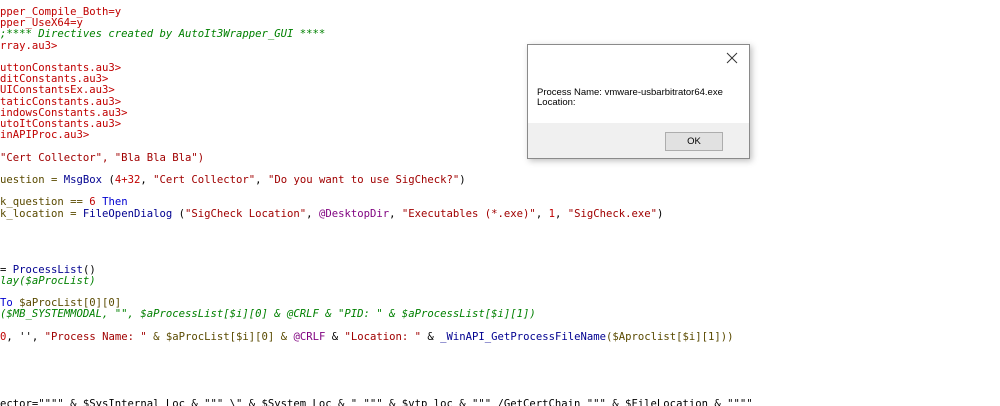 This screenshot has height=406, width=1000. What do you see at coordinates (363, 180) in the screenshot?
I see `code-token: "Do you want to use SigCheck?"` at bounding box center [363, 180].